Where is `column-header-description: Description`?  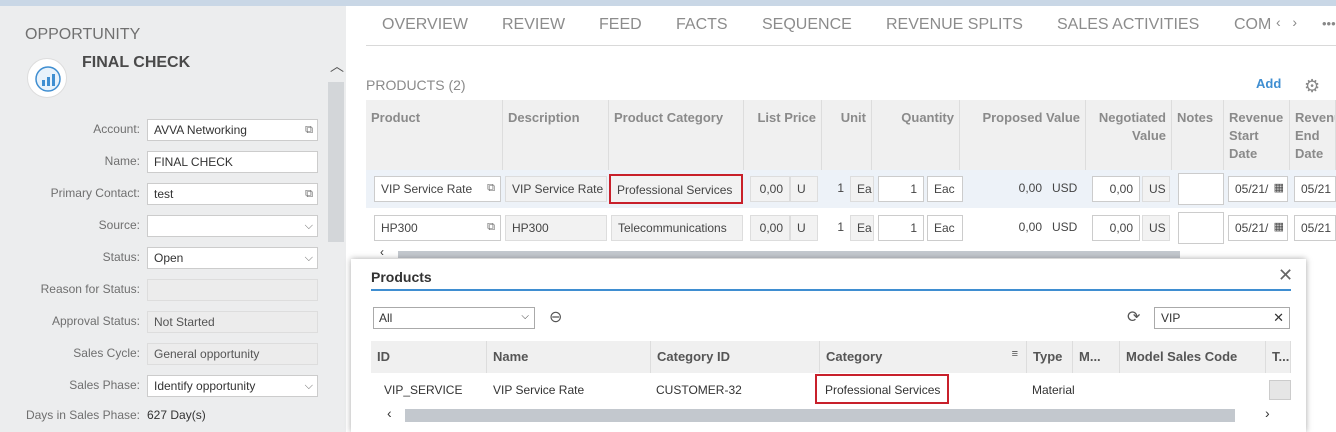
column-header-description: Description is located at coordinates (556, 135).